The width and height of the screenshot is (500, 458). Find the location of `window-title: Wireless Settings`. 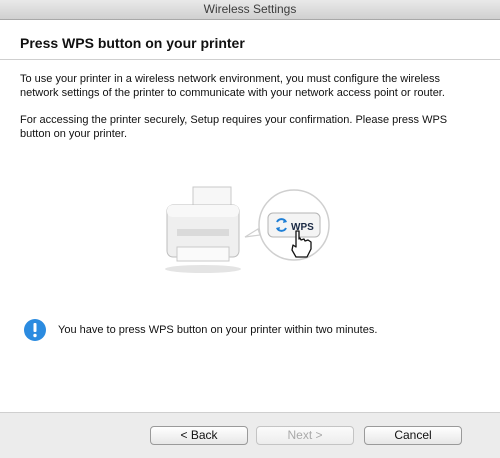

window-title: Wireless Settings is located at coordinates (250, 10).